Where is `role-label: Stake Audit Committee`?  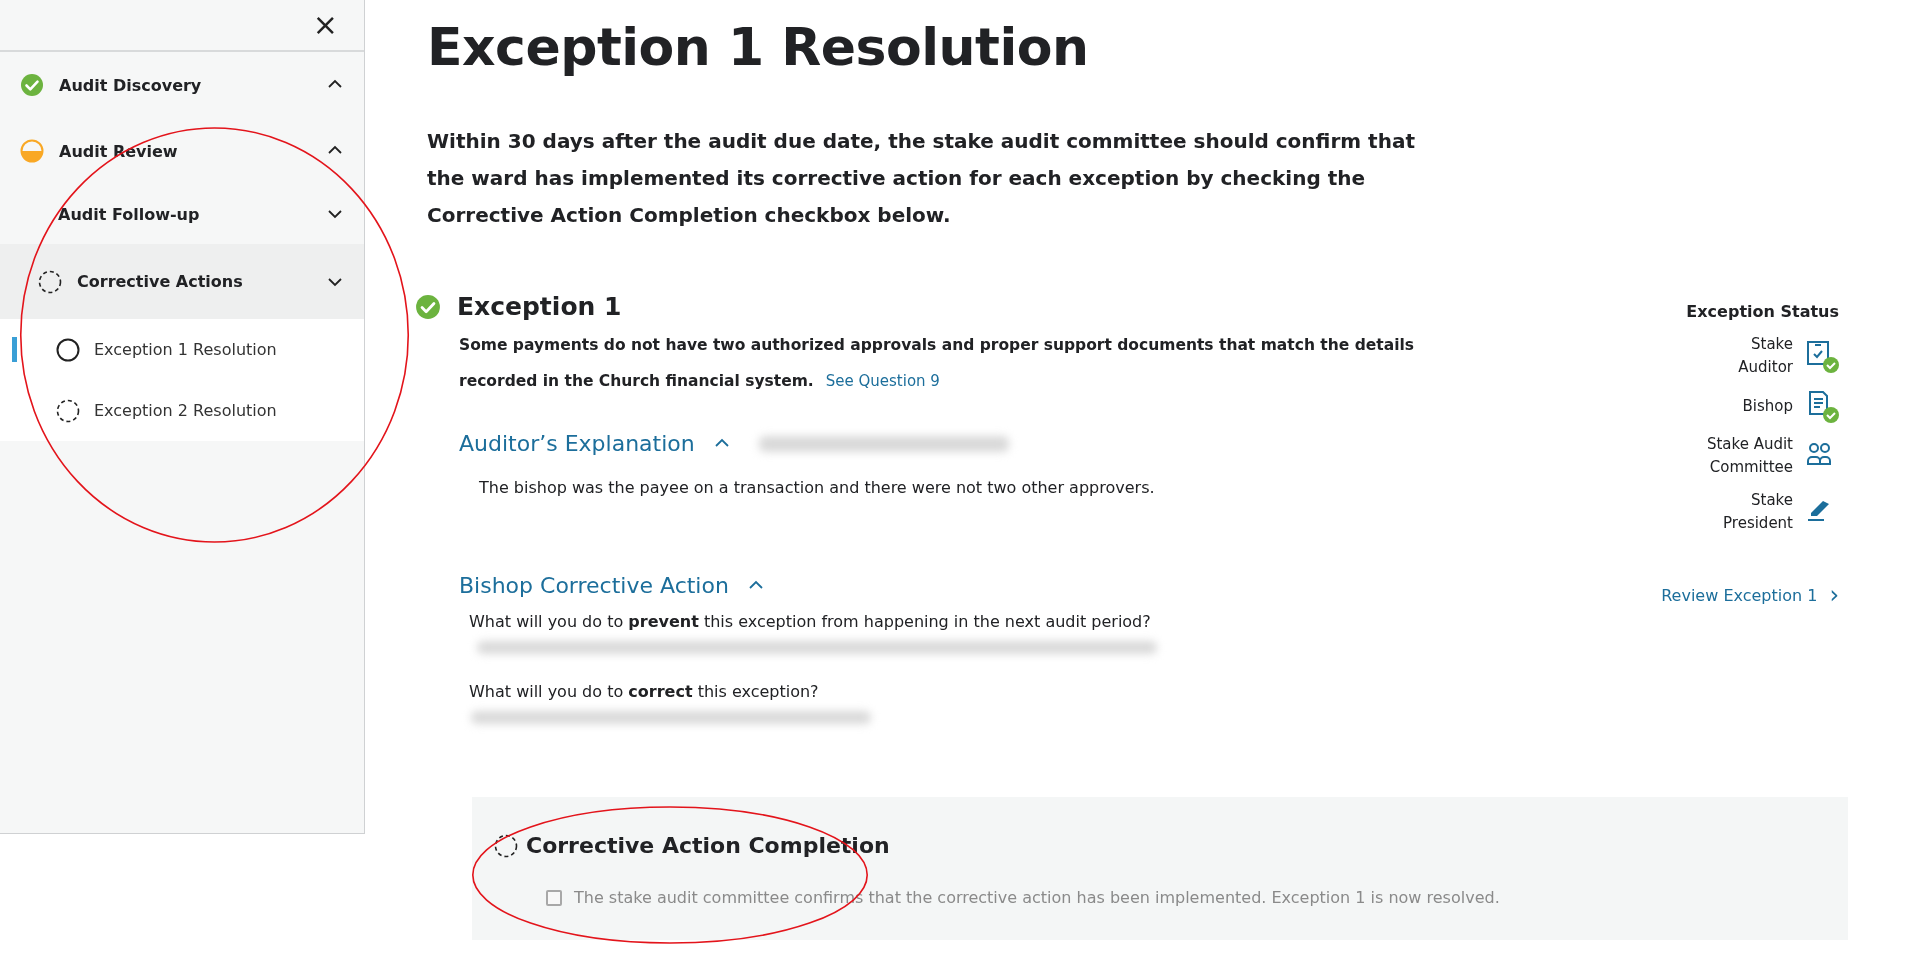
role-label: Stake Audit Committee is located at coordinates (1749, 456).